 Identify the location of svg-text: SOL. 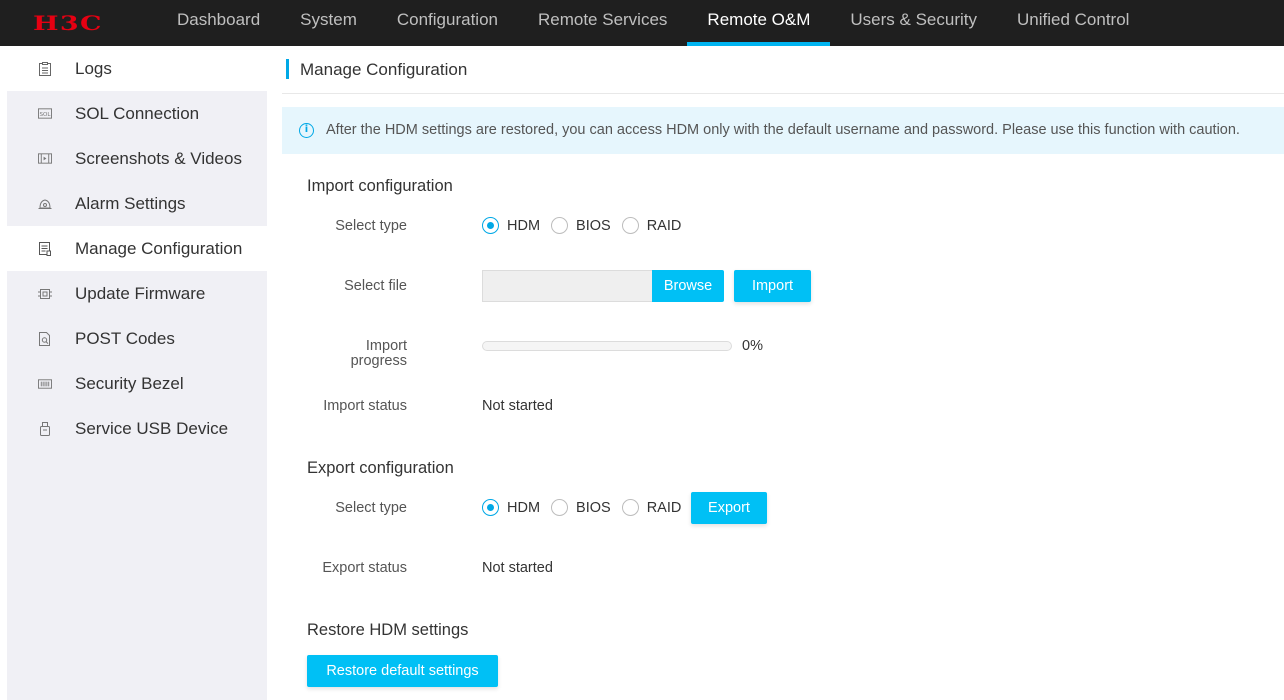
(45, 115).